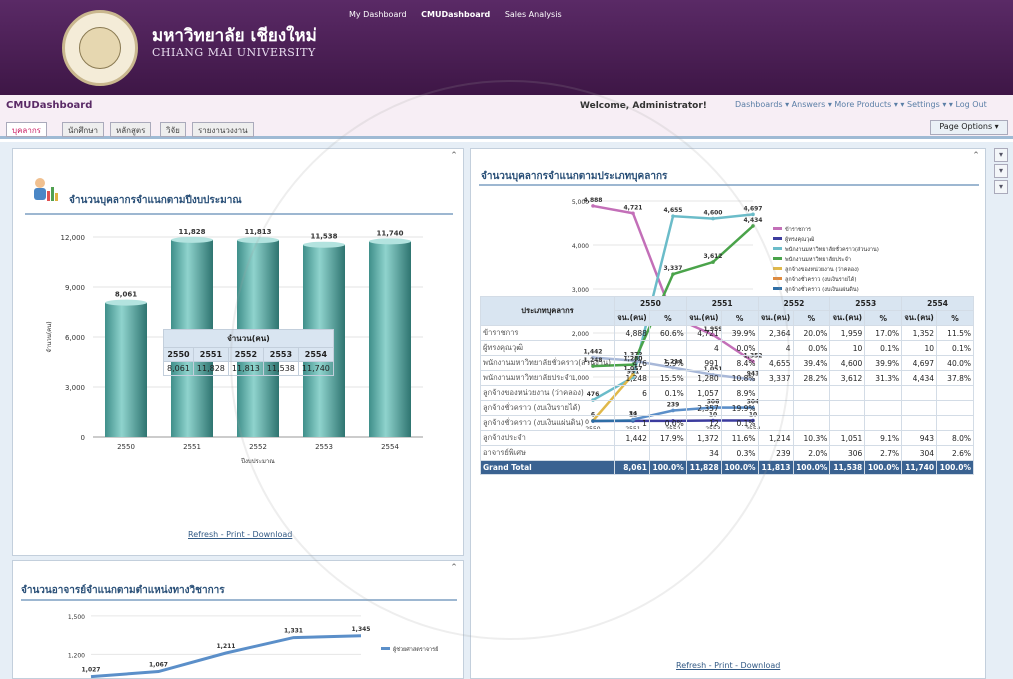 Image resolution: width=1013 pixels, height=679 pixels. Describe the element at coordinates (703, 438) in the screenshot. I see `value-cell: 1,372` at that location.